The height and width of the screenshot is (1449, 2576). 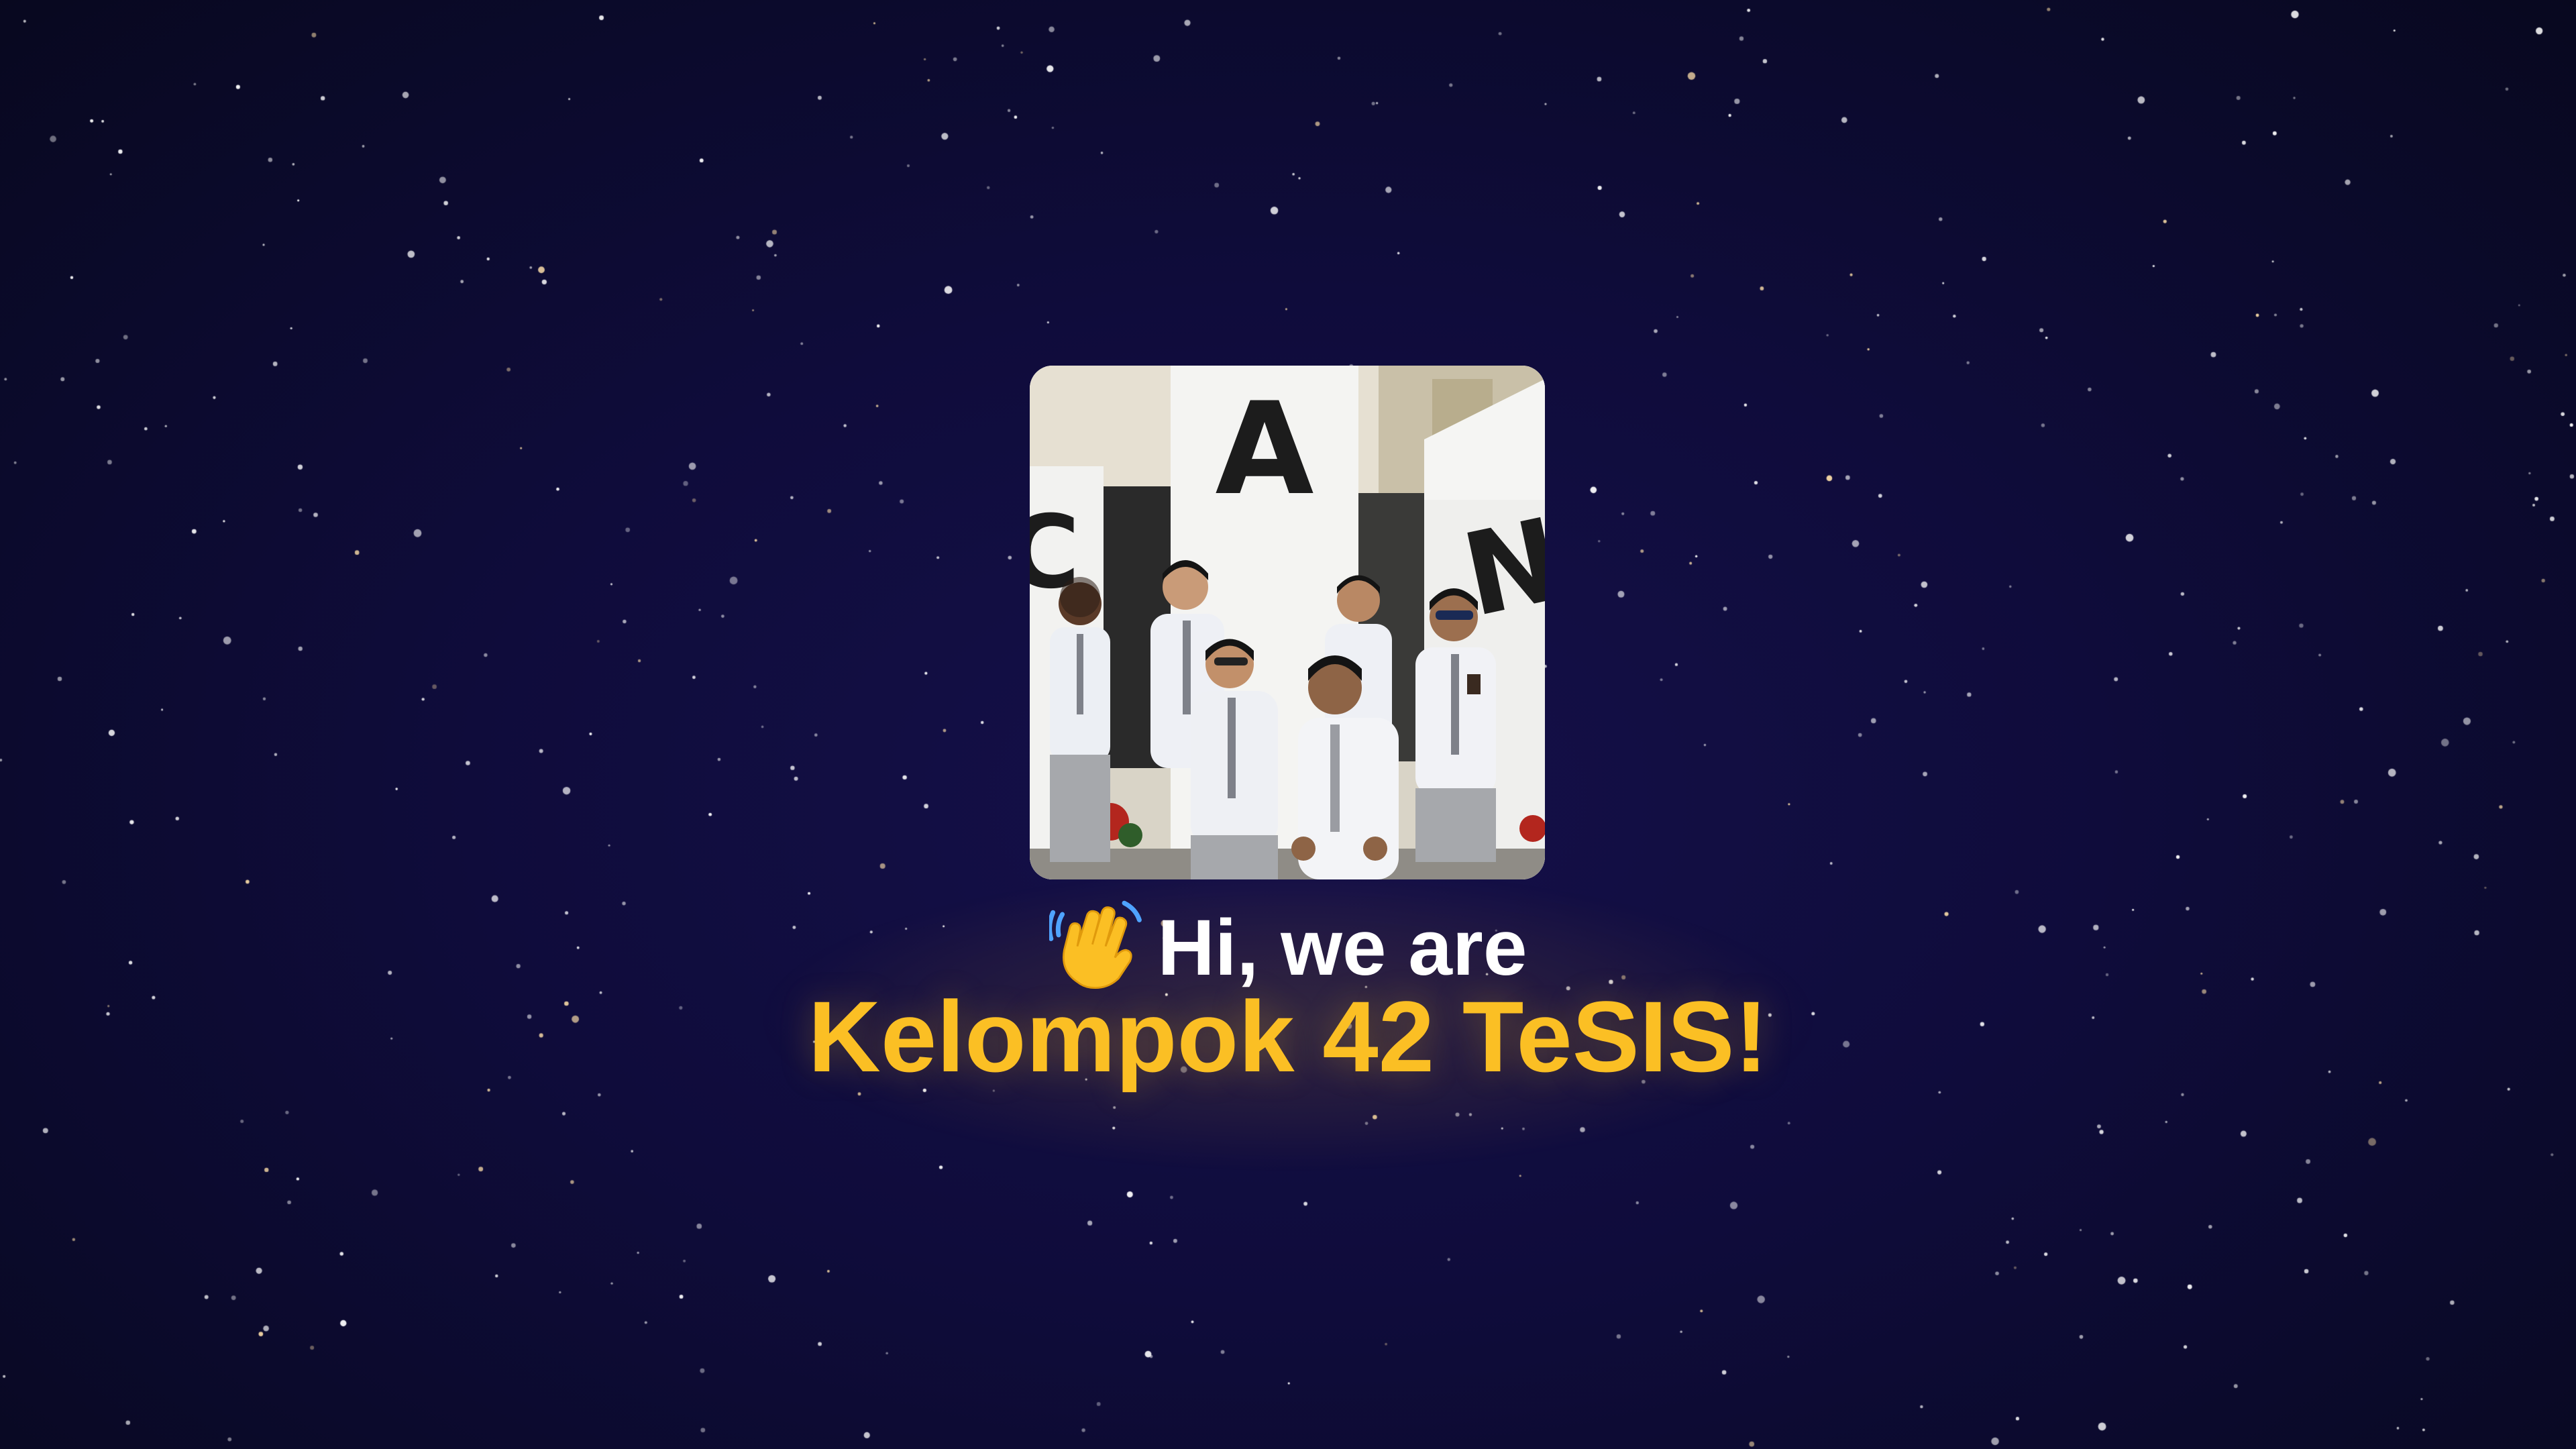 I want to click on group-name-title: Kelompok 42 TeSIS!, so click(x=1288, y=1036).